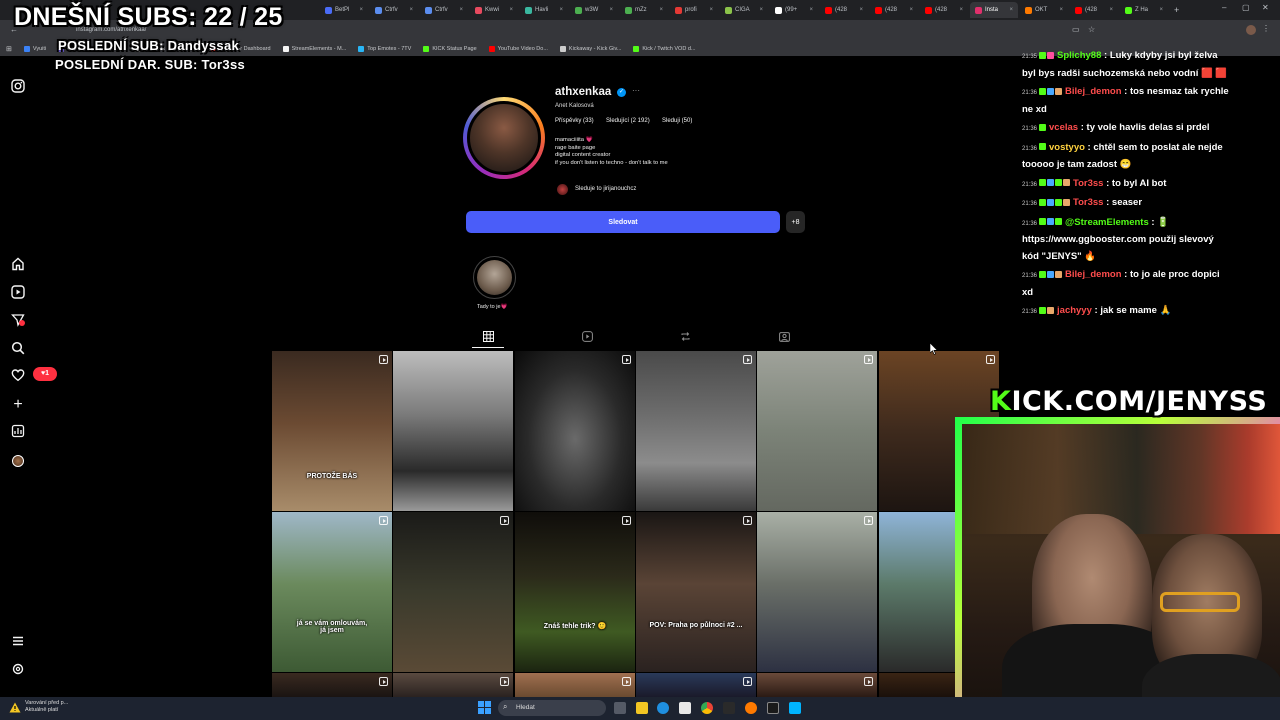  I want to click on apps-icon: ⊞, so click(9, 49).